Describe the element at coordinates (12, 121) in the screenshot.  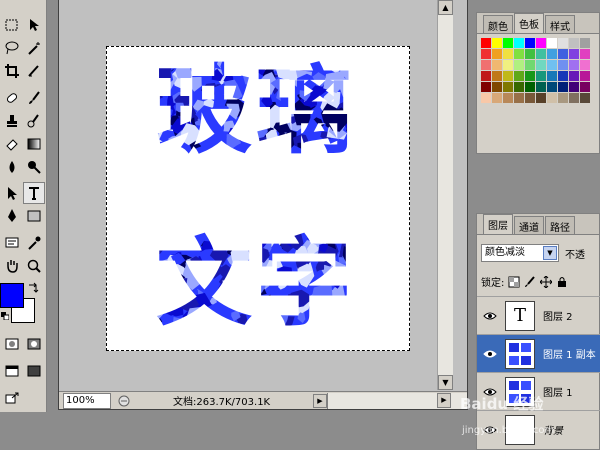
I see `clone-stamp-tool` at that location.